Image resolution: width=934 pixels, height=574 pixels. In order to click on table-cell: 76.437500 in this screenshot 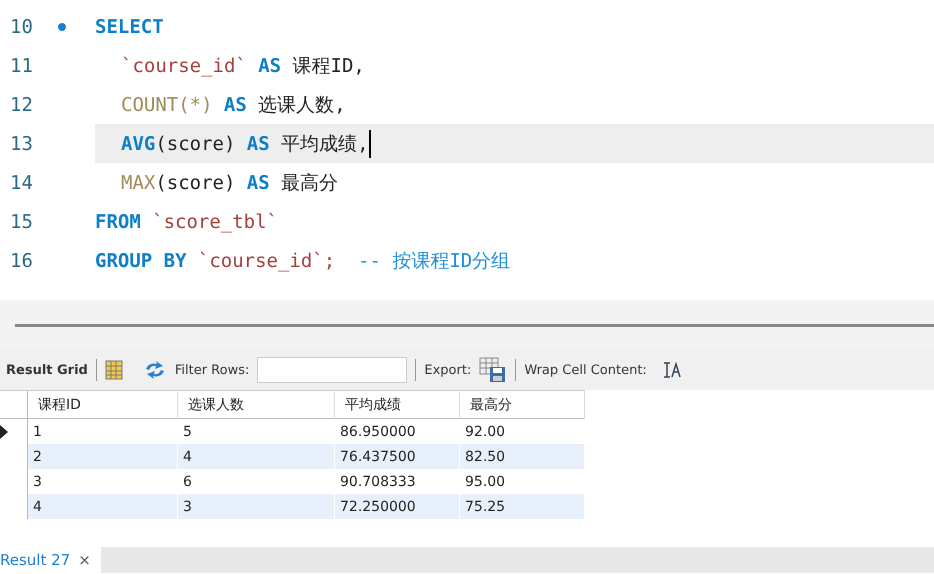, I will do `click(397, 456)`.